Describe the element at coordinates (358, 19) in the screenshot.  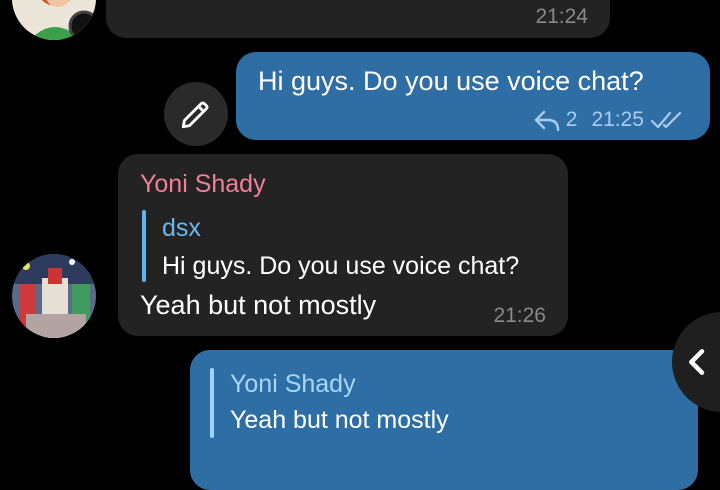
I see `message-bubble-1: 21:24` at that location.